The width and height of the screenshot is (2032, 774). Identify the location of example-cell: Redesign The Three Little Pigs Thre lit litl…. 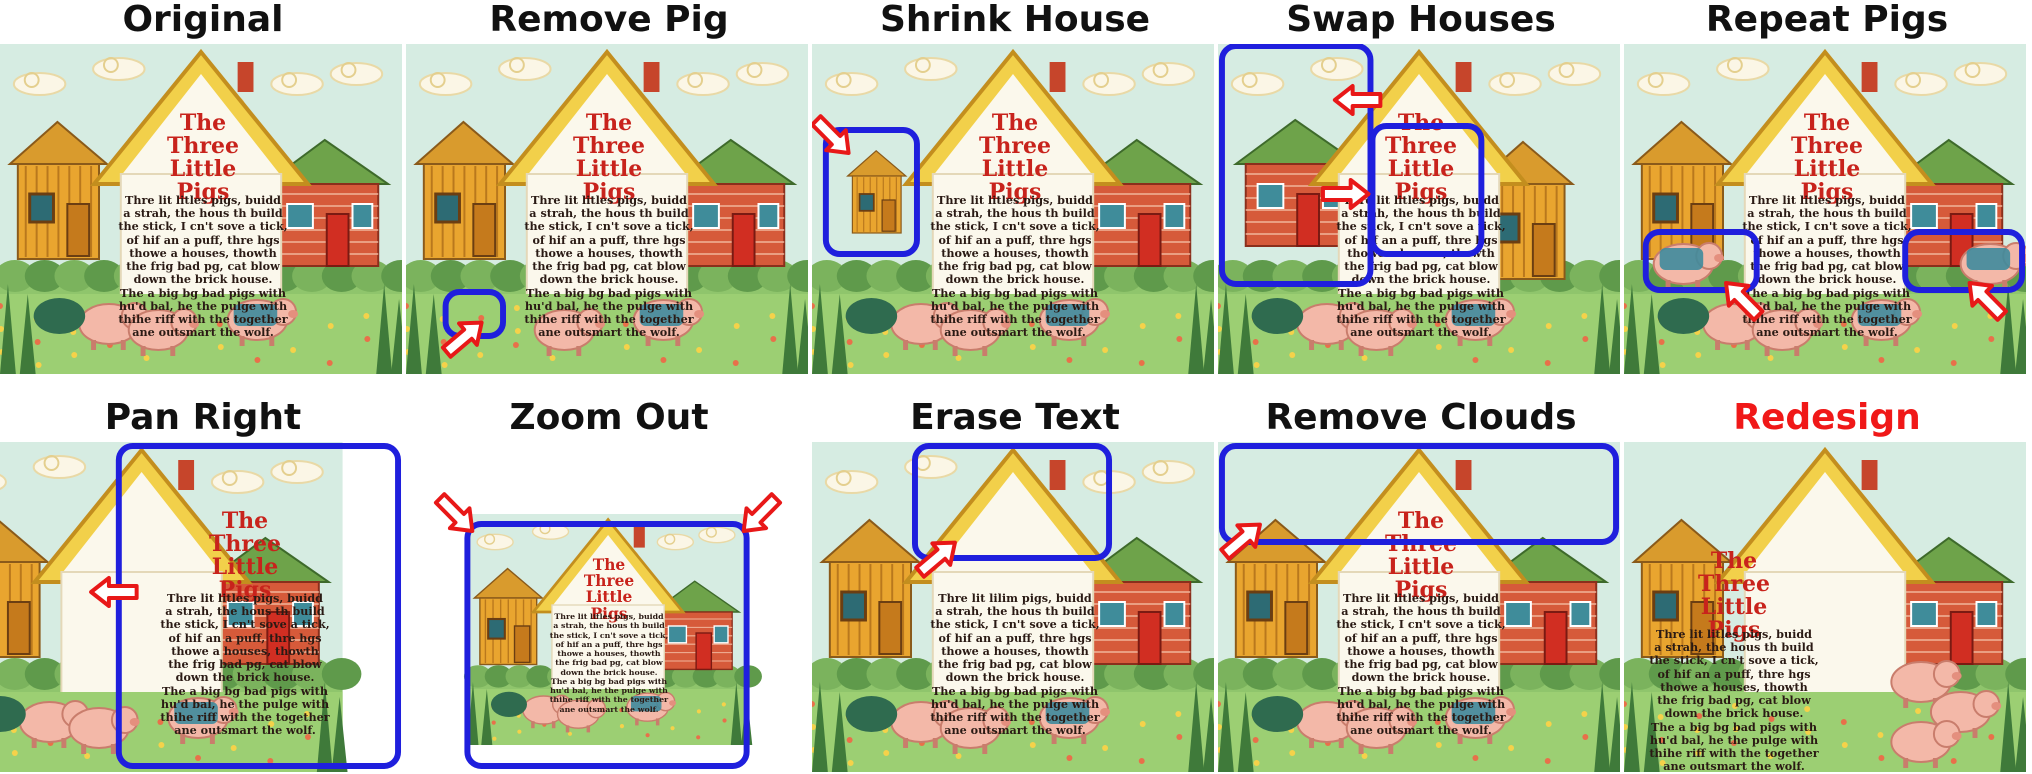
(1827, 585).